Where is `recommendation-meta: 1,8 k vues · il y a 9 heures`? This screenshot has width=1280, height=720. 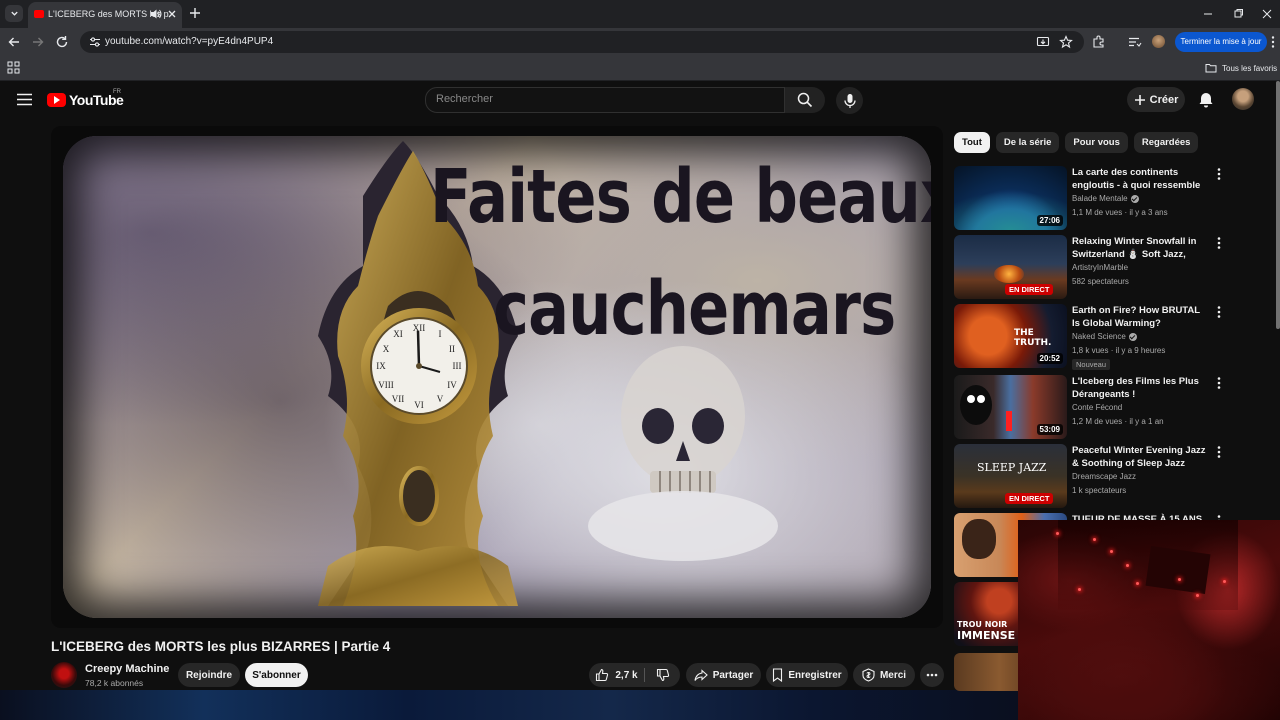 recommendation-meta: 1,8 k vues · il y a 9 heures is located at coordinates (1119, 350).